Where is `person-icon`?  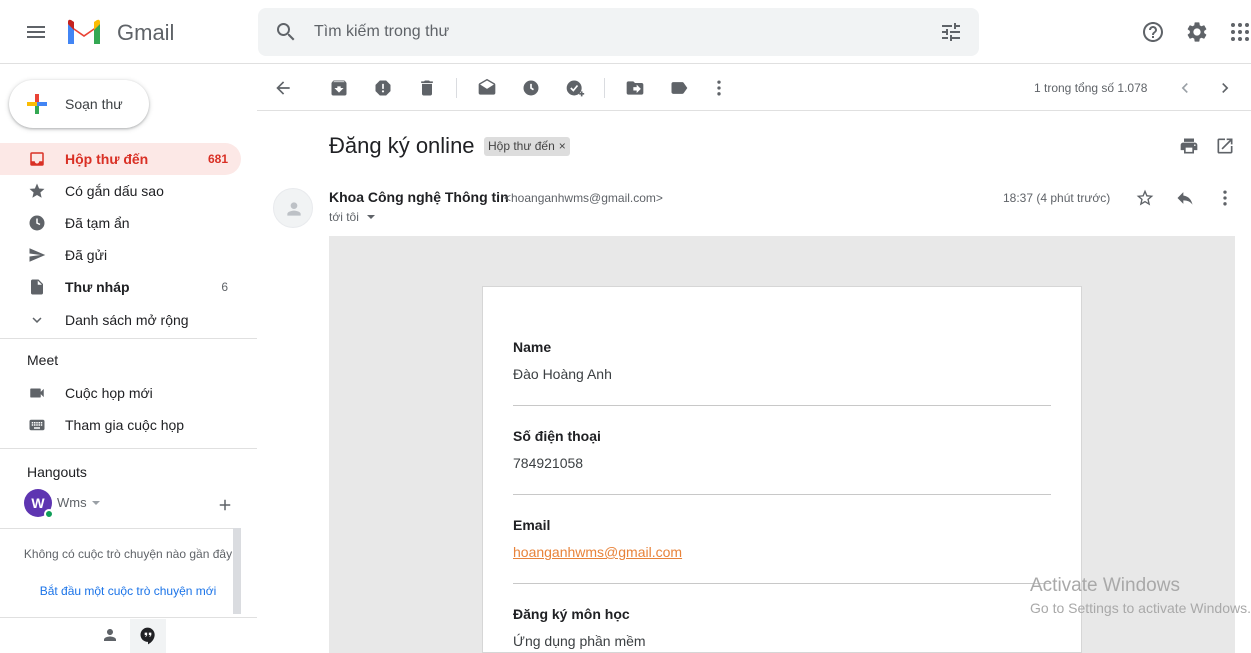 person-icon is located at coordinates (110, 635).